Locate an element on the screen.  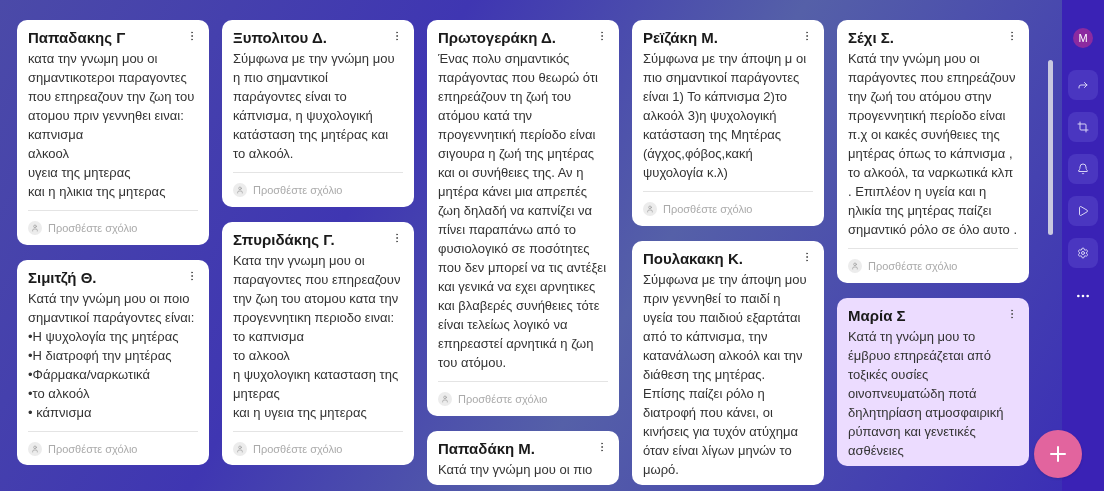
share-icon is located at coordinates (1083, 85).